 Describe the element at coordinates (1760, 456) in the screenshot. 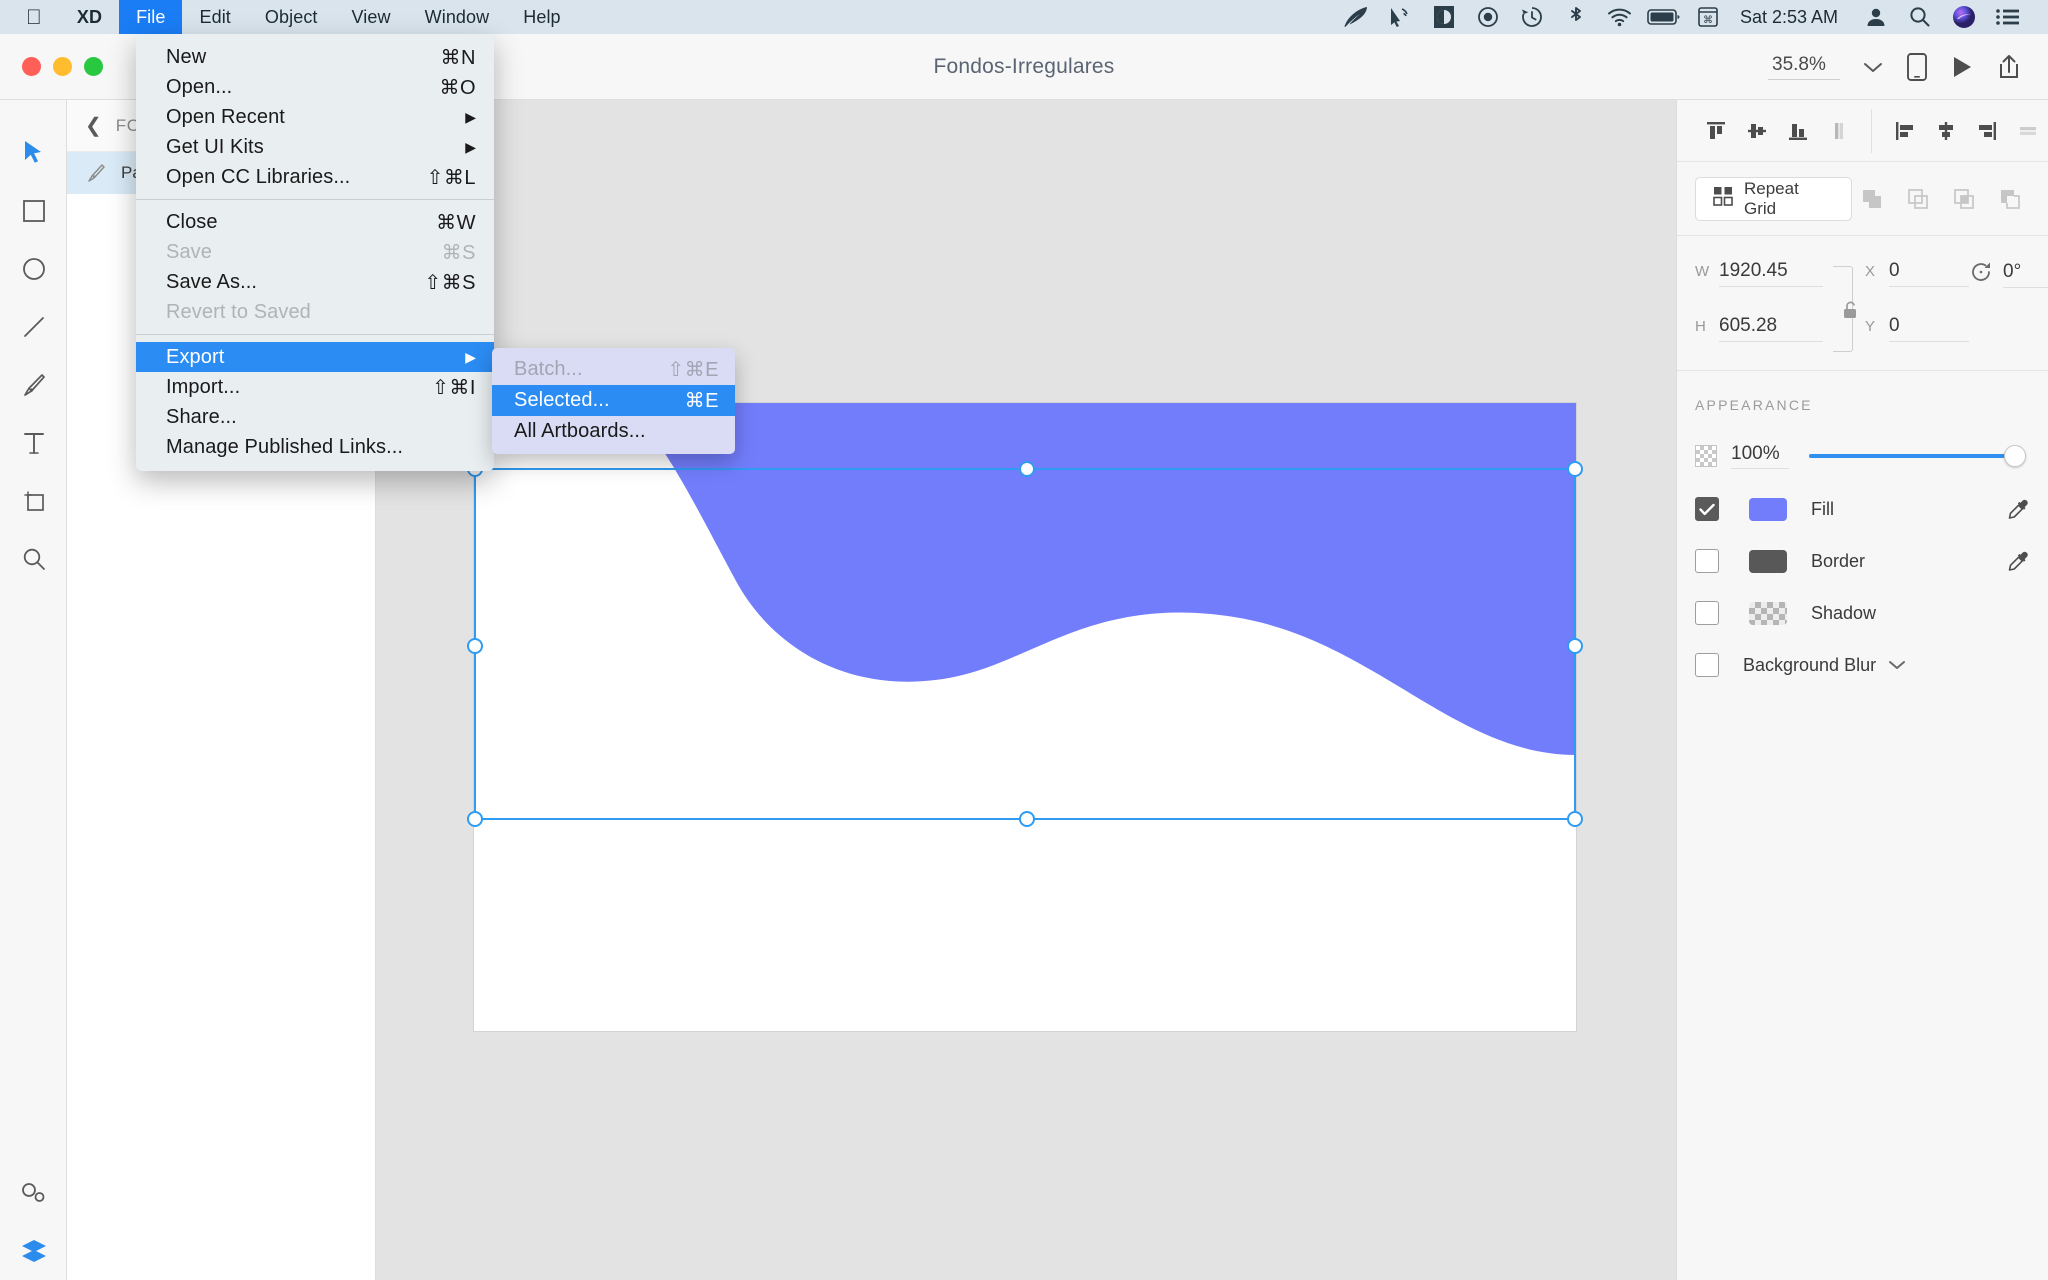

I see `opacity-value: 100%` at that location.